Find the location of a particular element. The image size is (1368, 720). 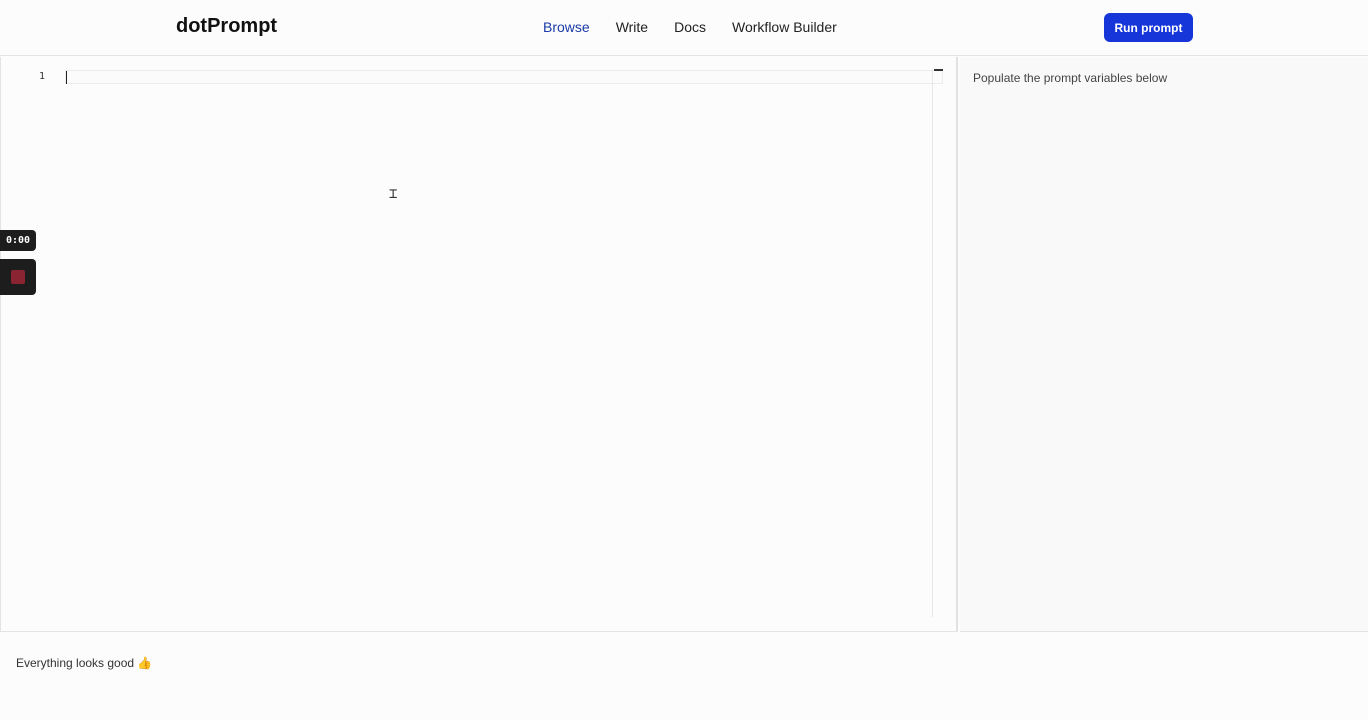

overview-ruler-marker is located at coordinates (938, 70).